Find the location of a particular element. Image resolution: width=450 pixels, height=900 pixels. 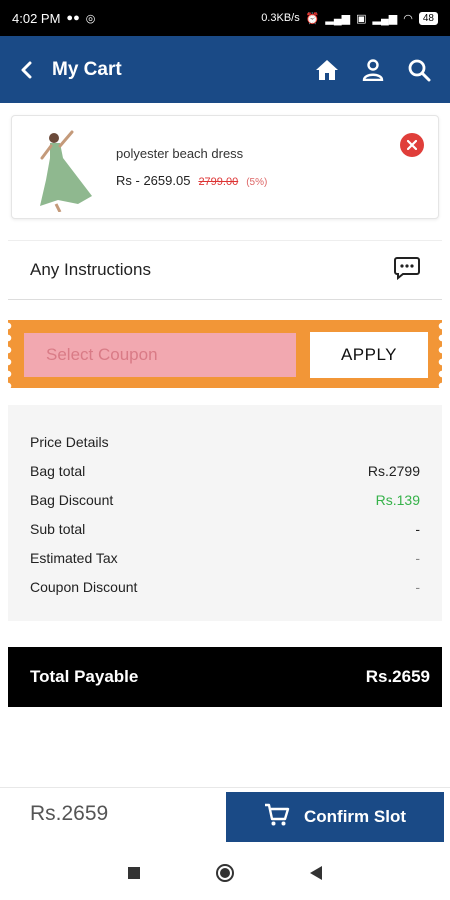

price-row-label: Coupon Discount is located at coordinates (84, 586).